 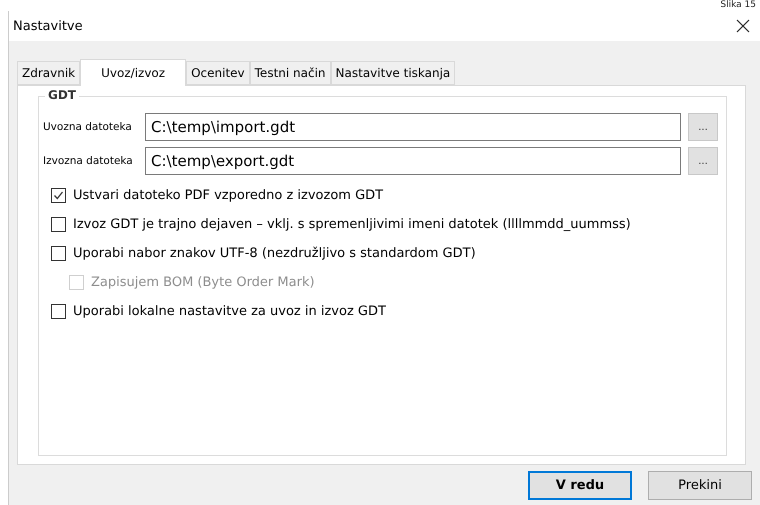 I want to click on checkbox-label: Ustvari datoteko PDF vzporedno z izvozom GDT, so click(x=228, y=195).